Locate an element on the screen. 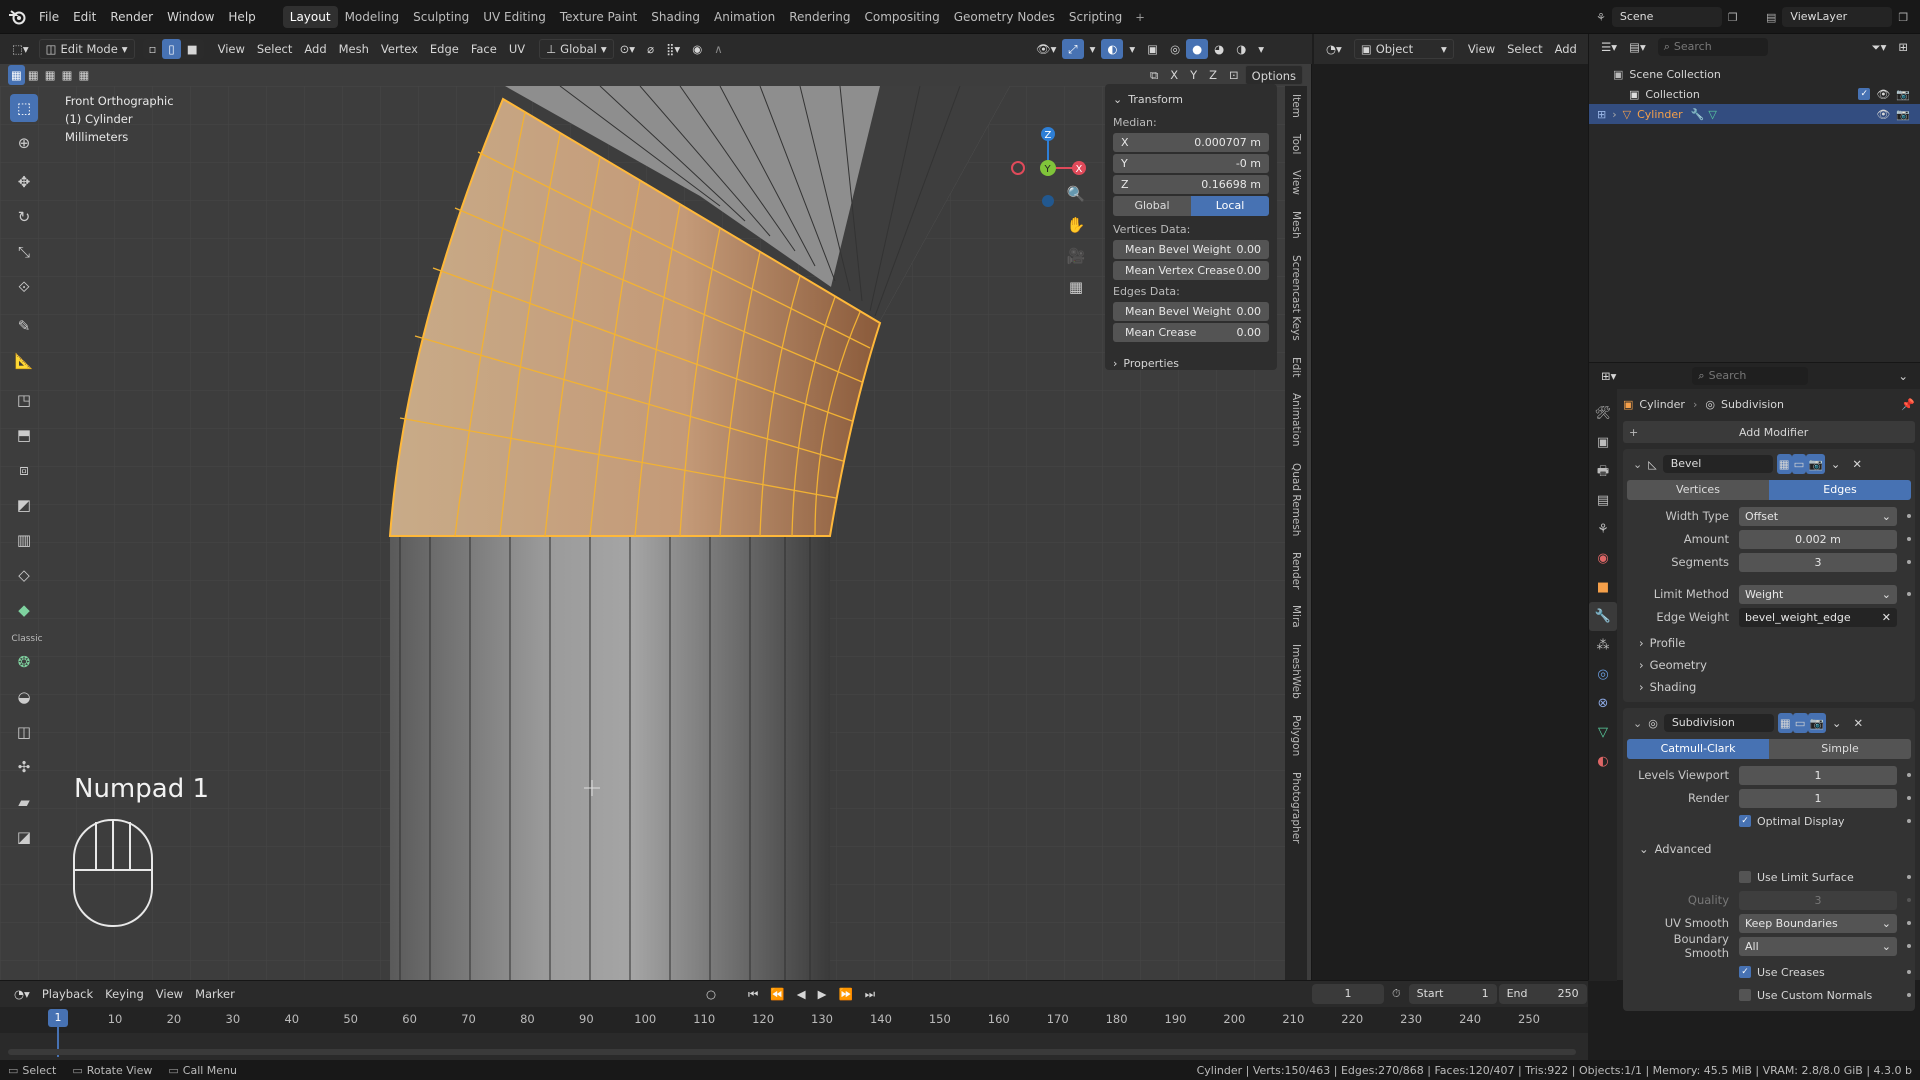 This screenshot has height=1080, width=1920. jump-end-icon: ⏭ is located at coordinates (870, 994).